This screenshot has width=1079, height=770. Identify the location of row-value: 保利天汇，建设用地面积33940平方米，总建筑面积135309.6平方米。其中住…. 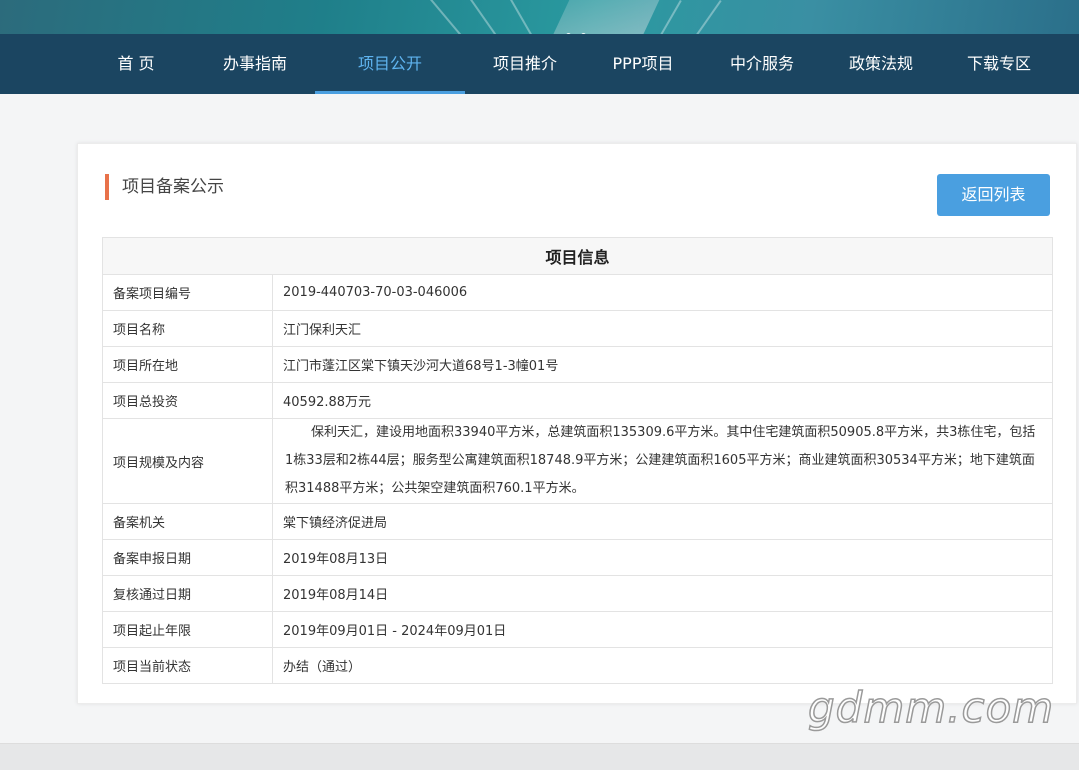
(662, 461).